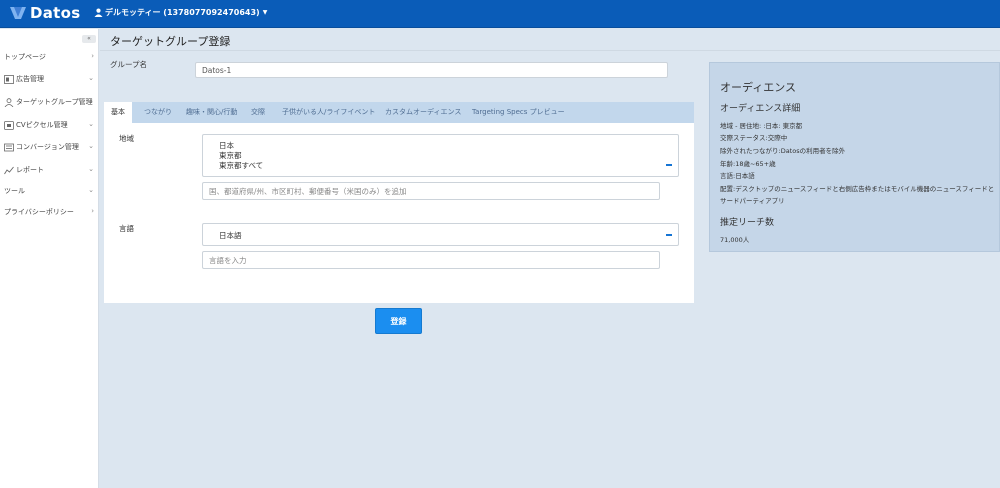  Describe the element at coordinates (760, 109) in the screenshot. I see `audience-detail-title: オーディエンス詳細` at that location.